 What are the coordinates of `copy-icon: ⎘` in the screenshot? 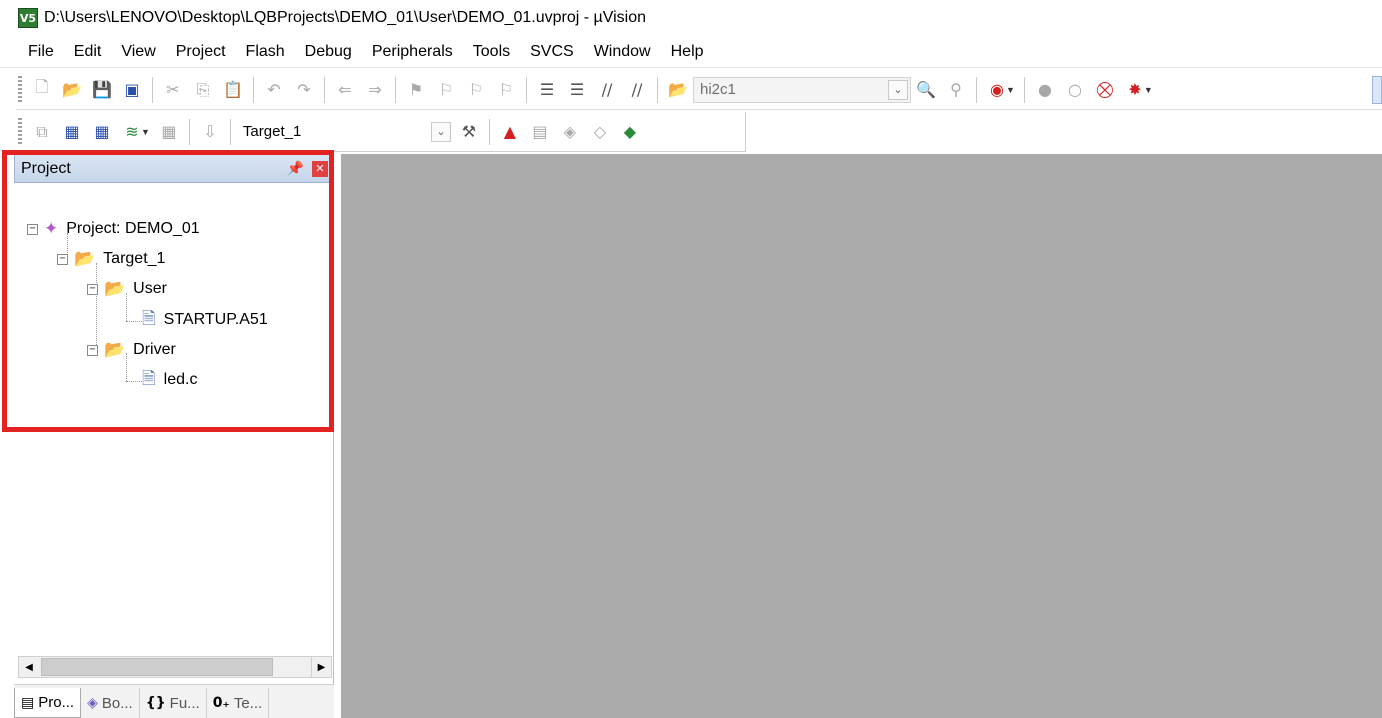 It's located at (203, 90).